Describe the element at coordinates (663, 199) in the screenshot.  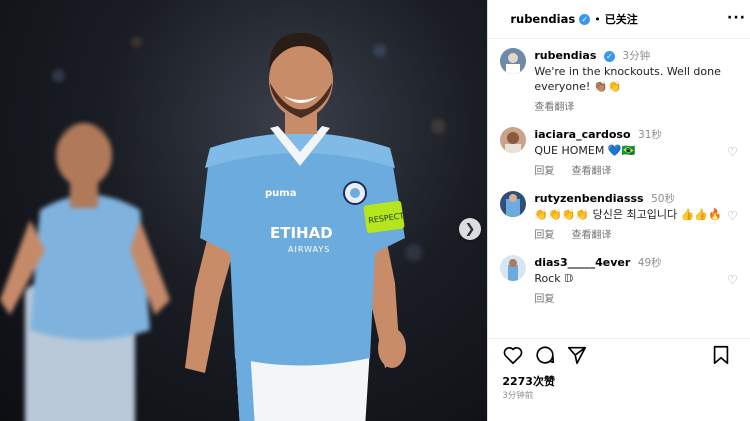
I see `comment-time: 50秒` at that location.